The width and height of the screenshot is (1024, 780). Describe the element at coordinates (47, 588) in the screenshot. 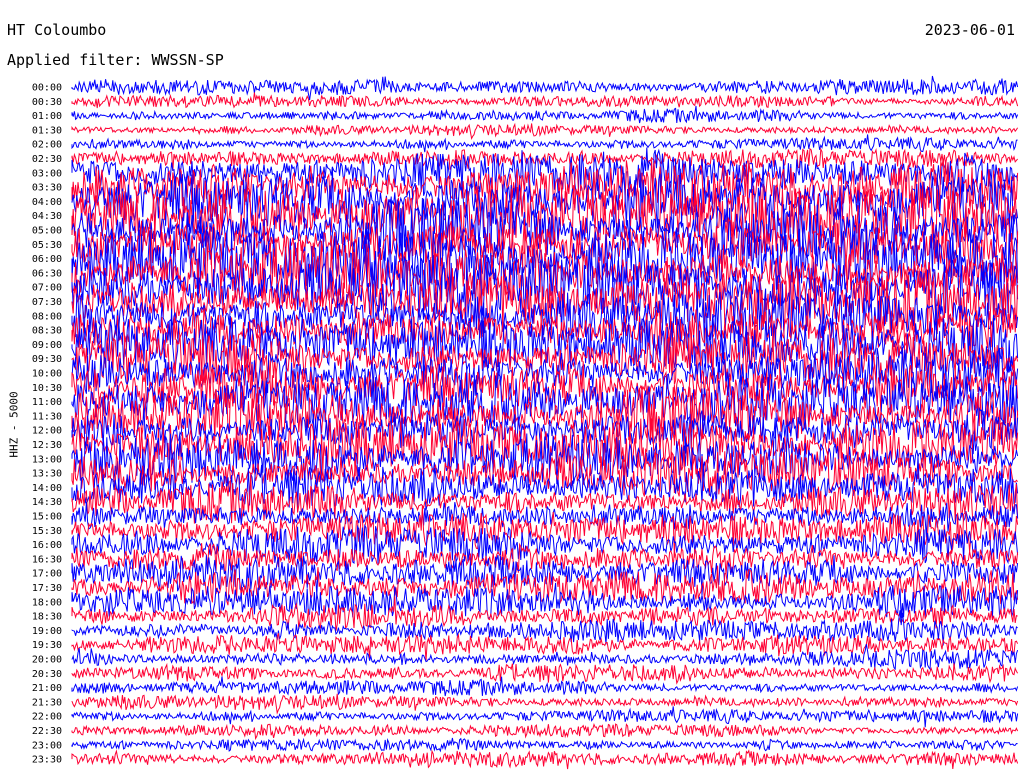

I see `row-time-label: 17:30` at that location.